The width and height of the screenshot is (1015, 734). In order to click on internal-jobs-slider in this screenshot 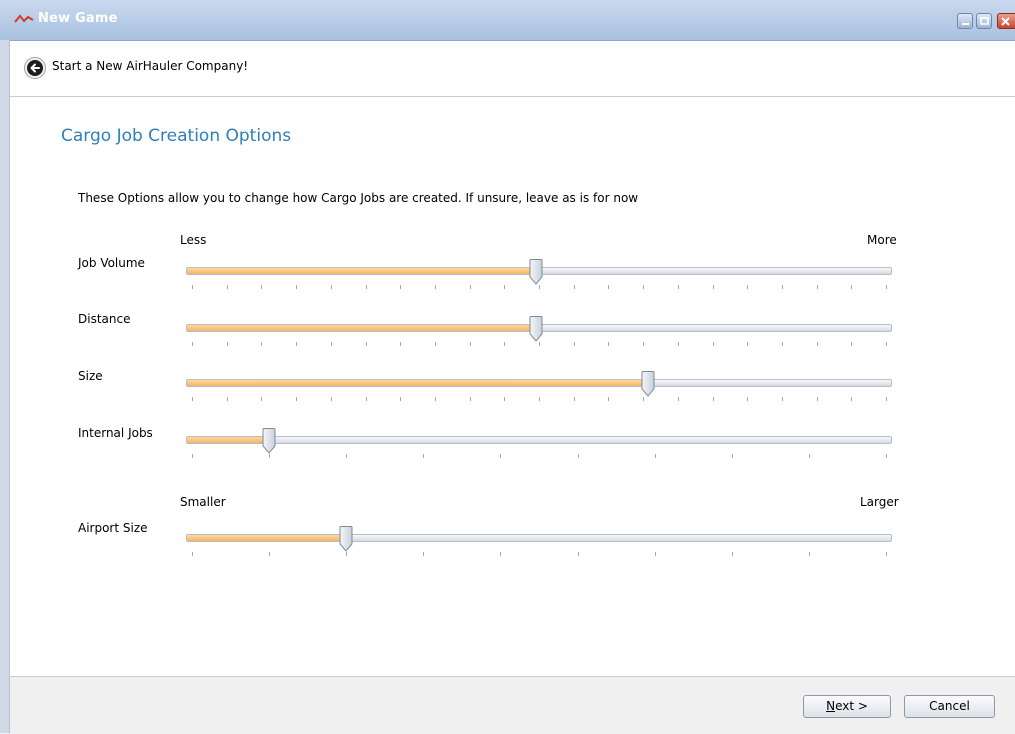, I will do `click(539, 446)`.